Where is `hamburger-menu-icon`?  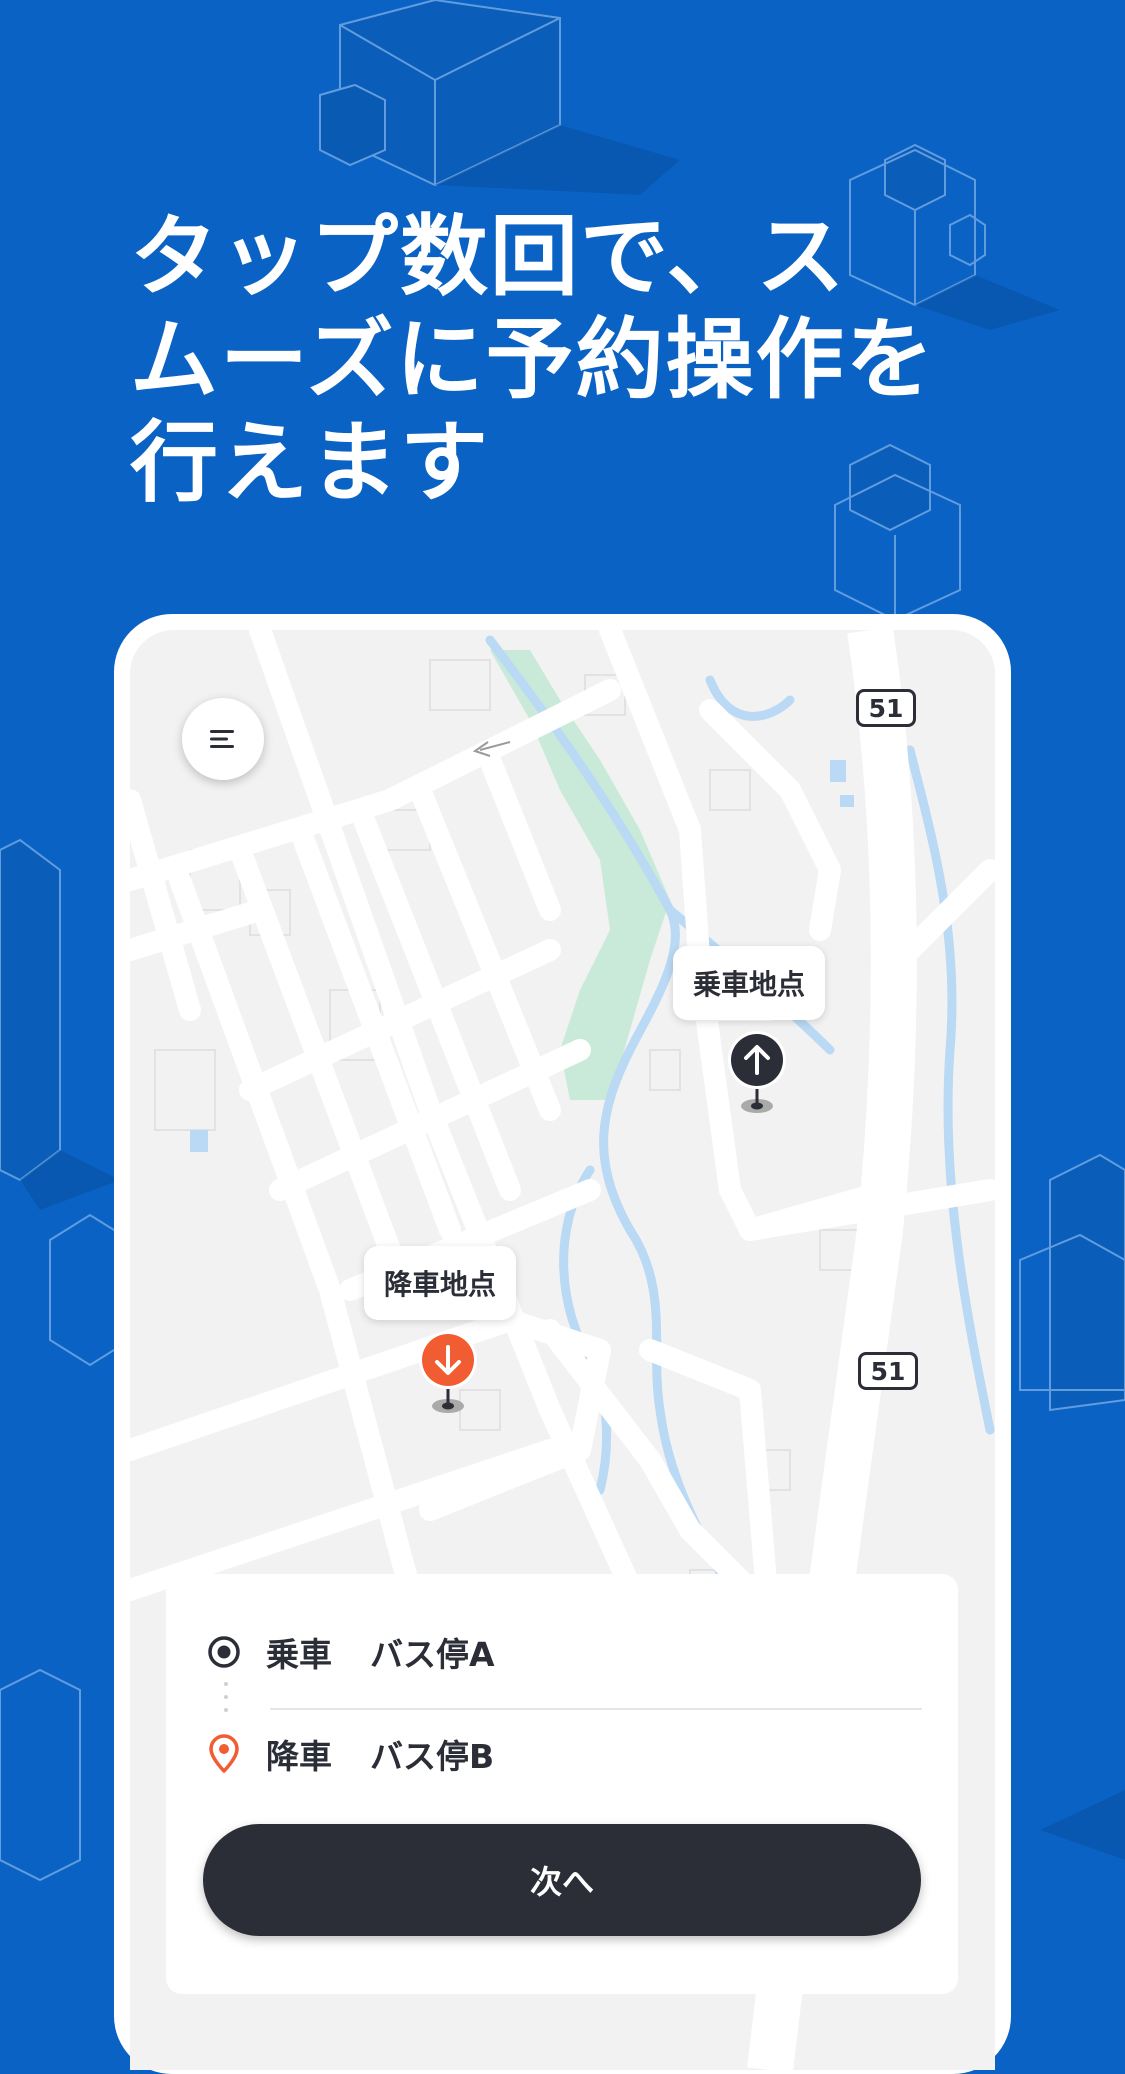 hamburger-menu-icon is located at coordinates (222, 739).